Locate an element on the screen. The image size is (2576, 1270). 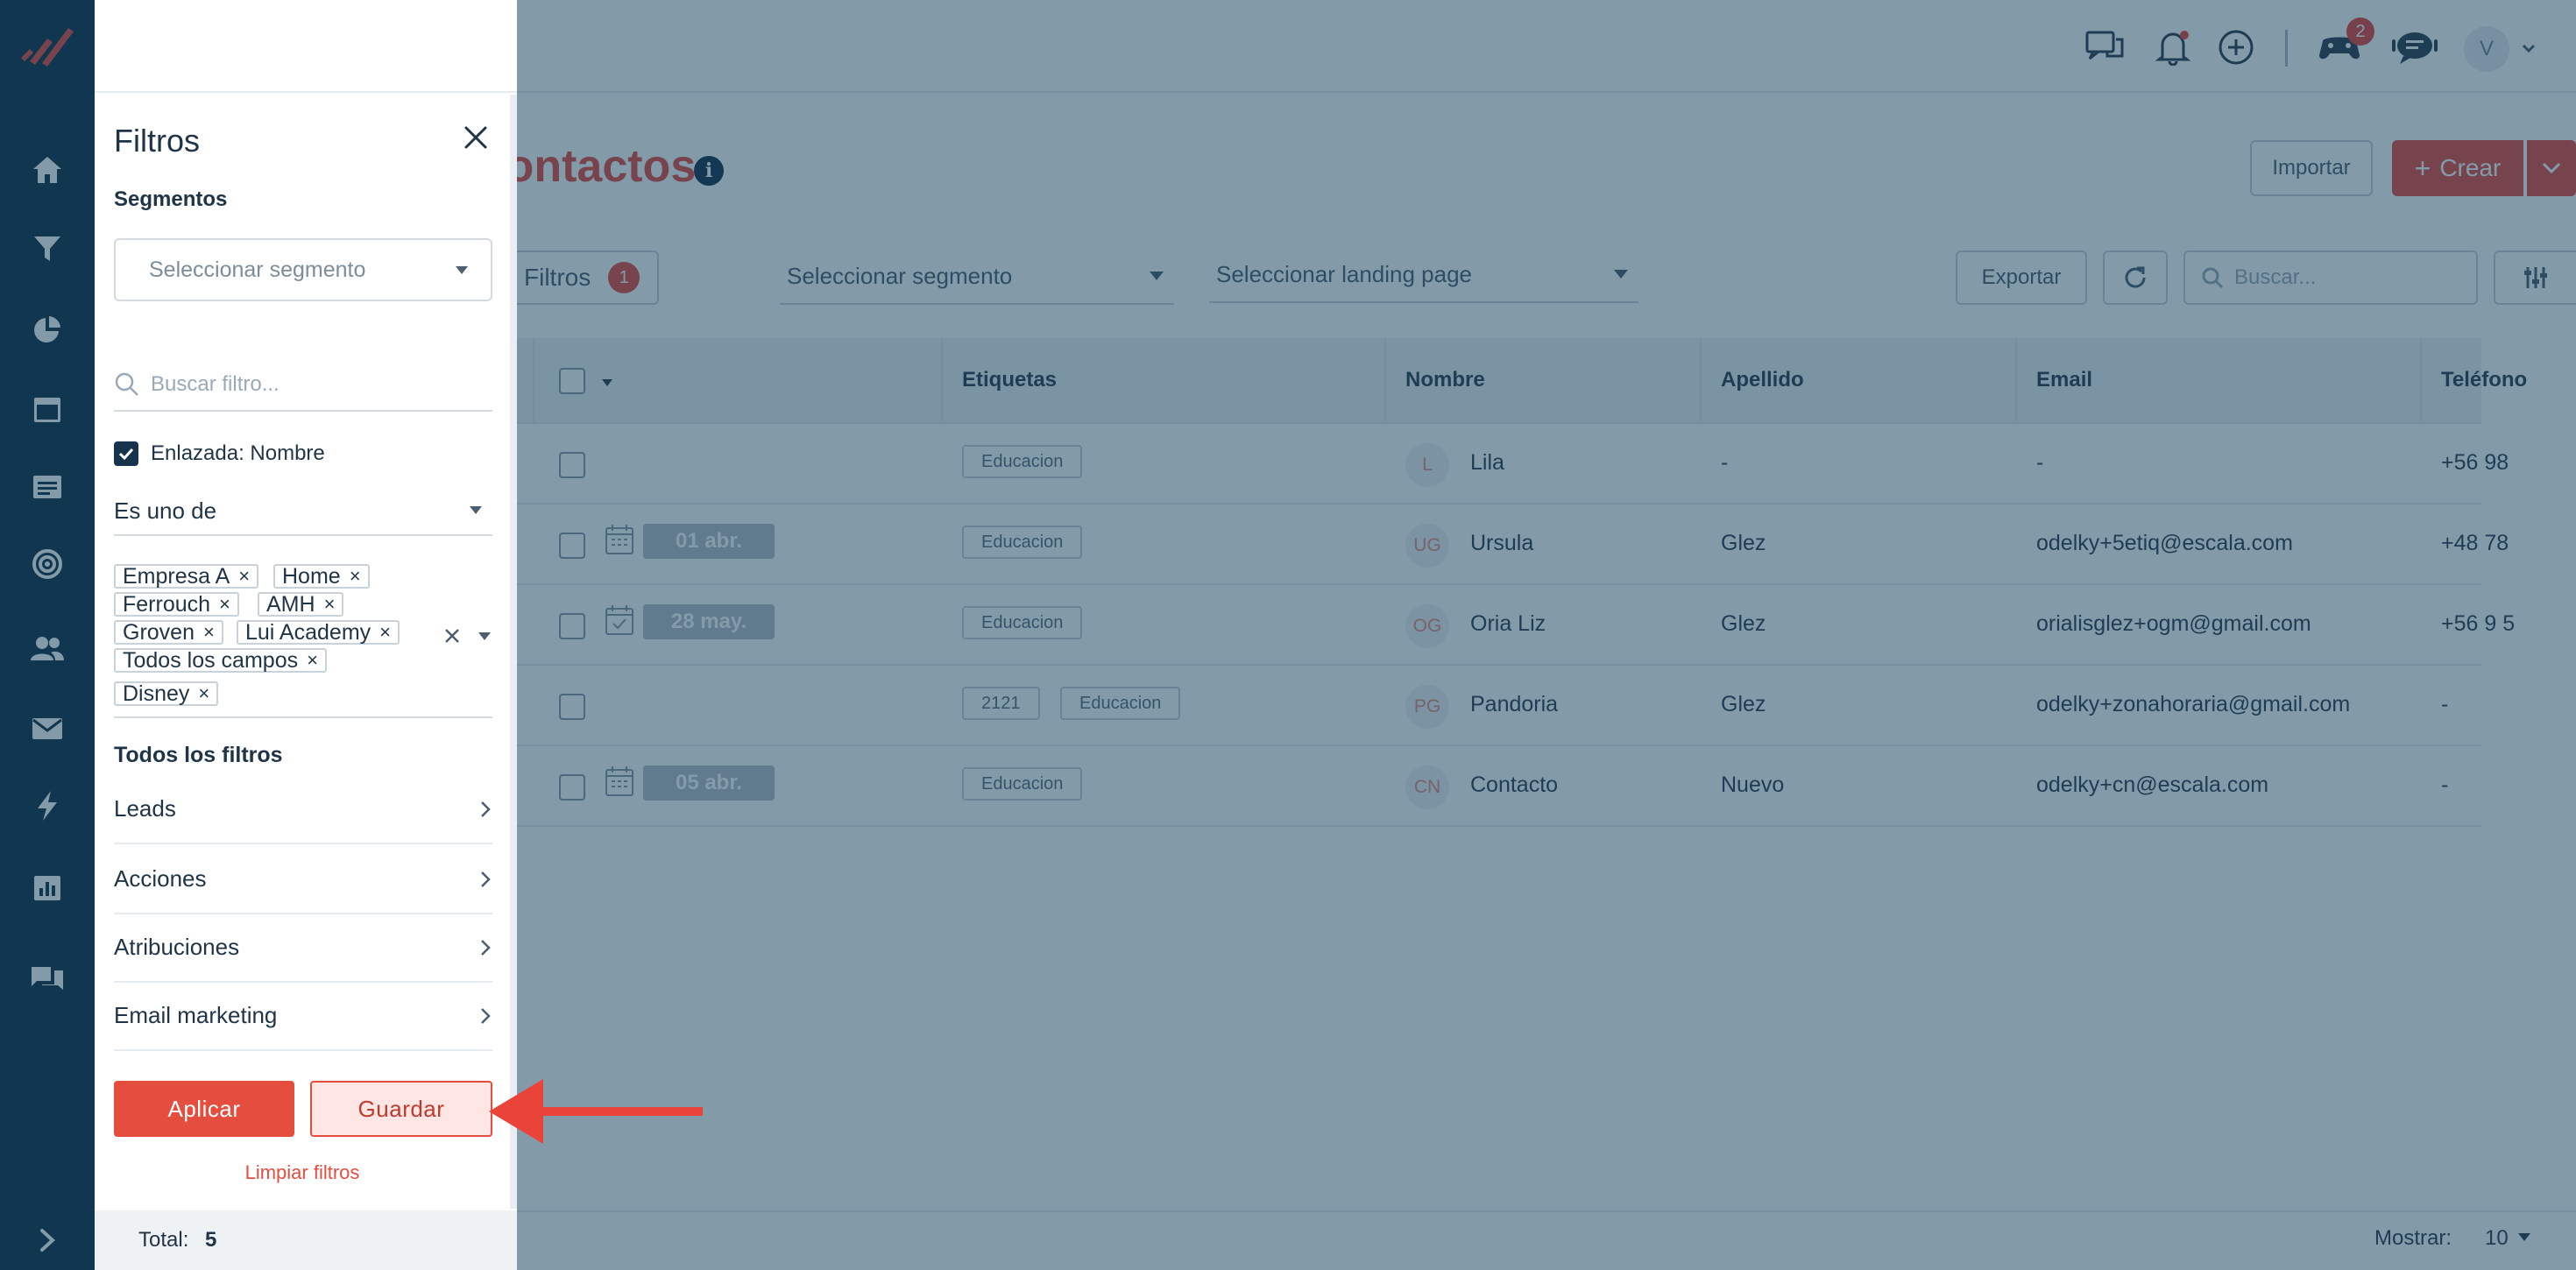
value-chip: AMH × is located at coordinates (301, 604).